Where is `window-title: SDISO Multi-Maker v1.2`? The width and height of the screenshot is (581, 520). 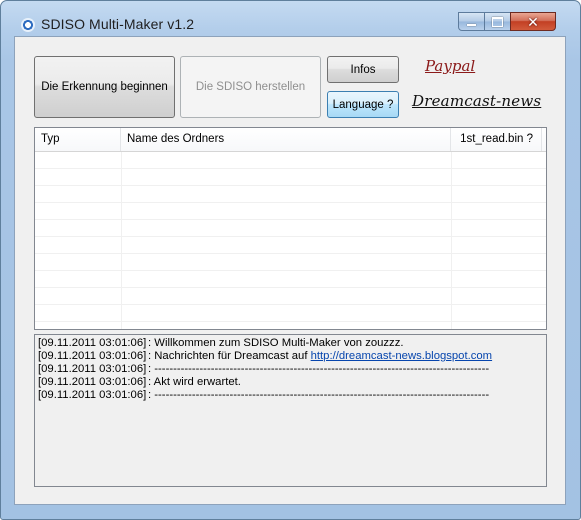
window-title: SDISO Multi-Maker v1.2 is located at coordinates (118, 24).